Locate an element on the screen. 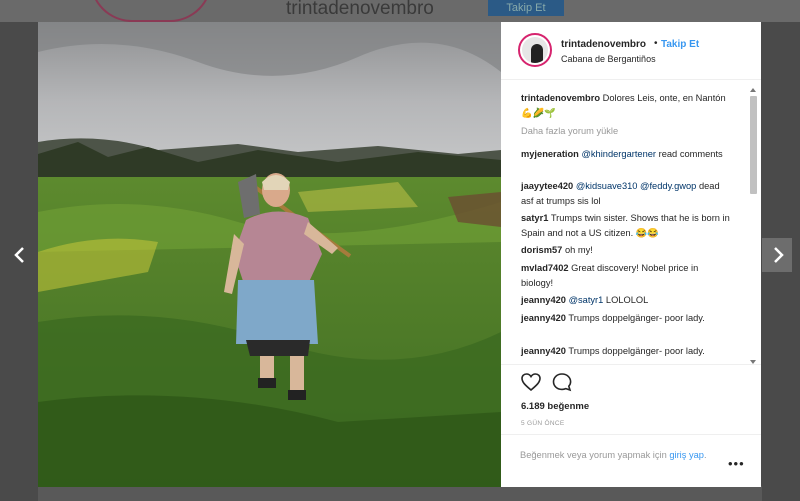  comment-mention: @kidsuave310 @feddy.gwop is located at coordinates (636, 186).